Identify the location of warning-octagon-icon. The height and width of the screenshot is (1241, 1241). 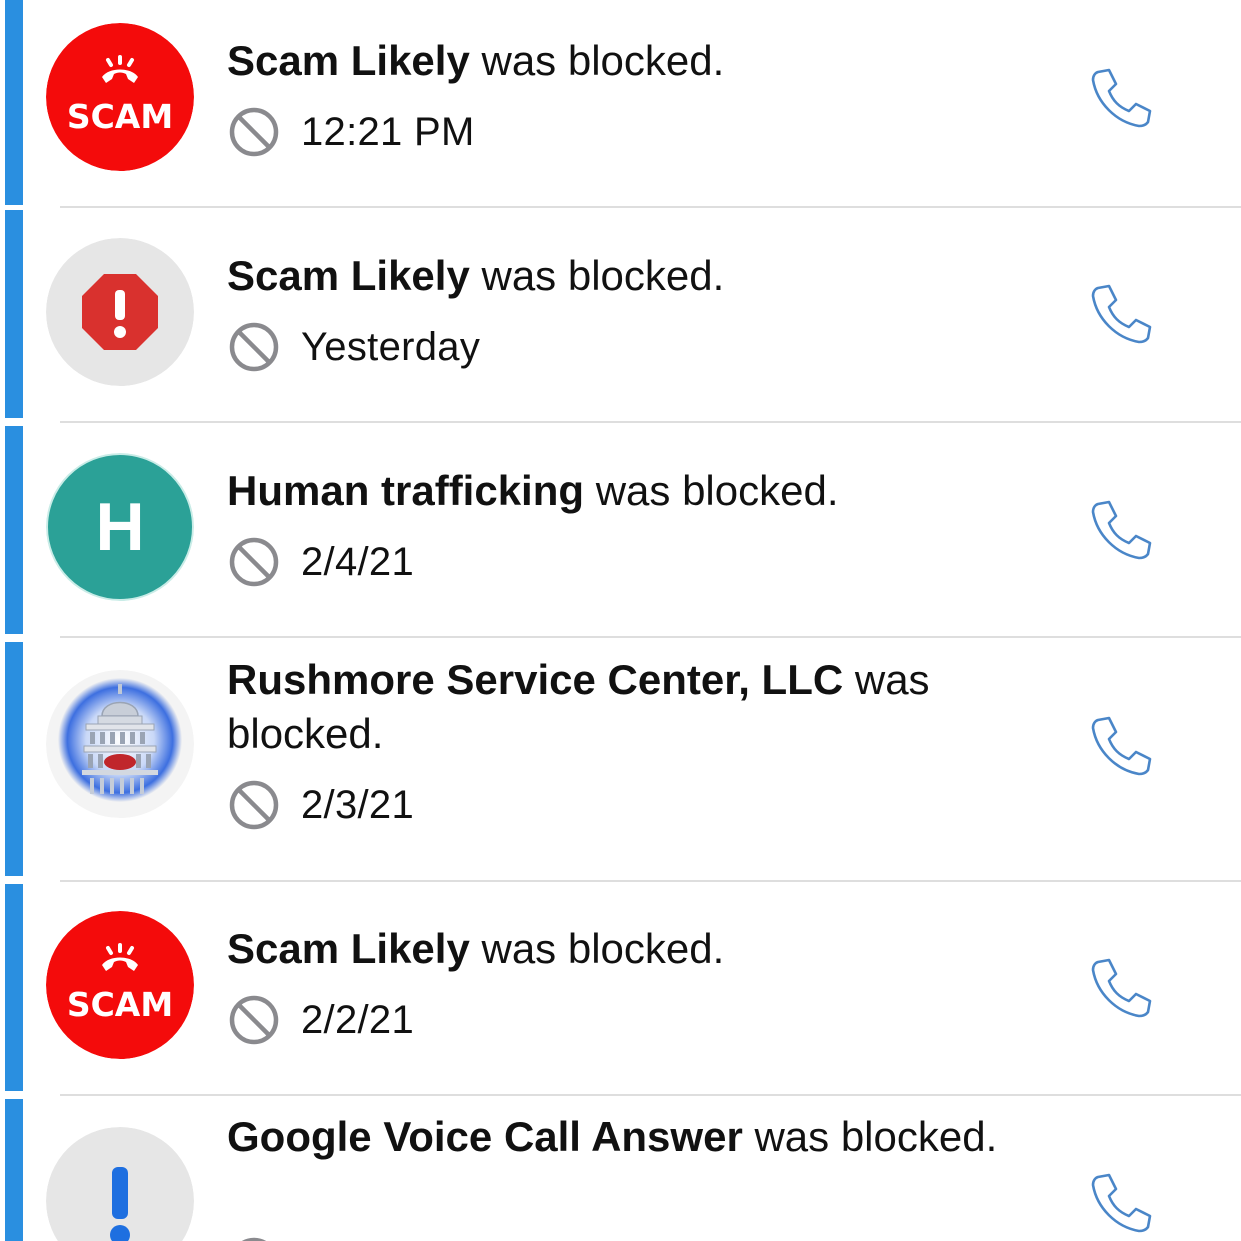
(120, 312).